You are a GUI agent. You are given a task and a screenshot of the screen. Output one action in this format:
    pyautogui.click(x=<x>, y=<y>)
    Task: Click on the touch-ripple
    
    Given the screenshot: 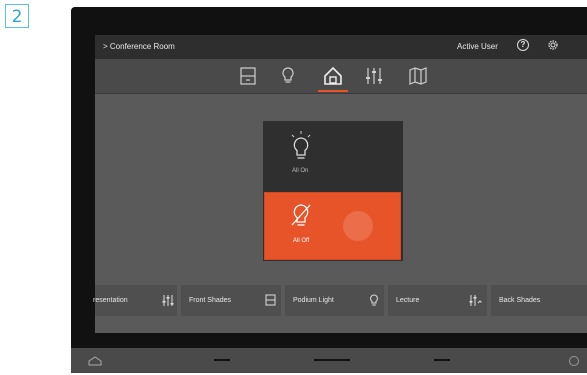 What is the action you would take?
    pyautogui.click(x=358, y=226)
    